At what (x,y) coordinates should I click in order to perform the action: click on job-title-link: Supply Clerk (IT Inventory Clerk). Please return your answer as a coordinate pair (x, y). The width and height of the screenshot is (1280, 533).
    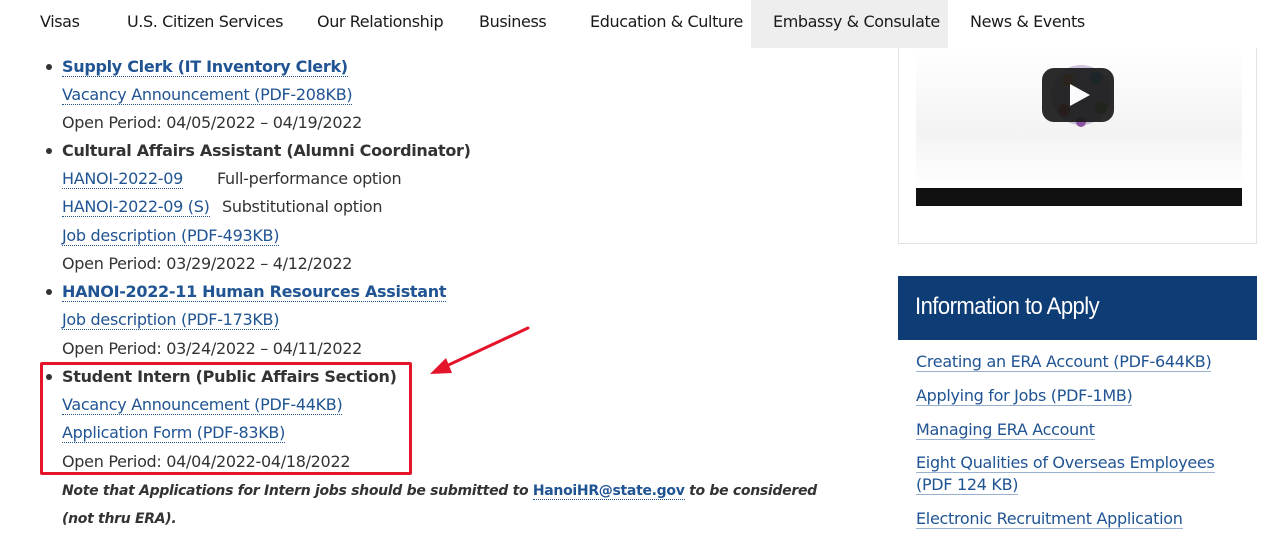
    Looking at the image, I should click on (205, 67).